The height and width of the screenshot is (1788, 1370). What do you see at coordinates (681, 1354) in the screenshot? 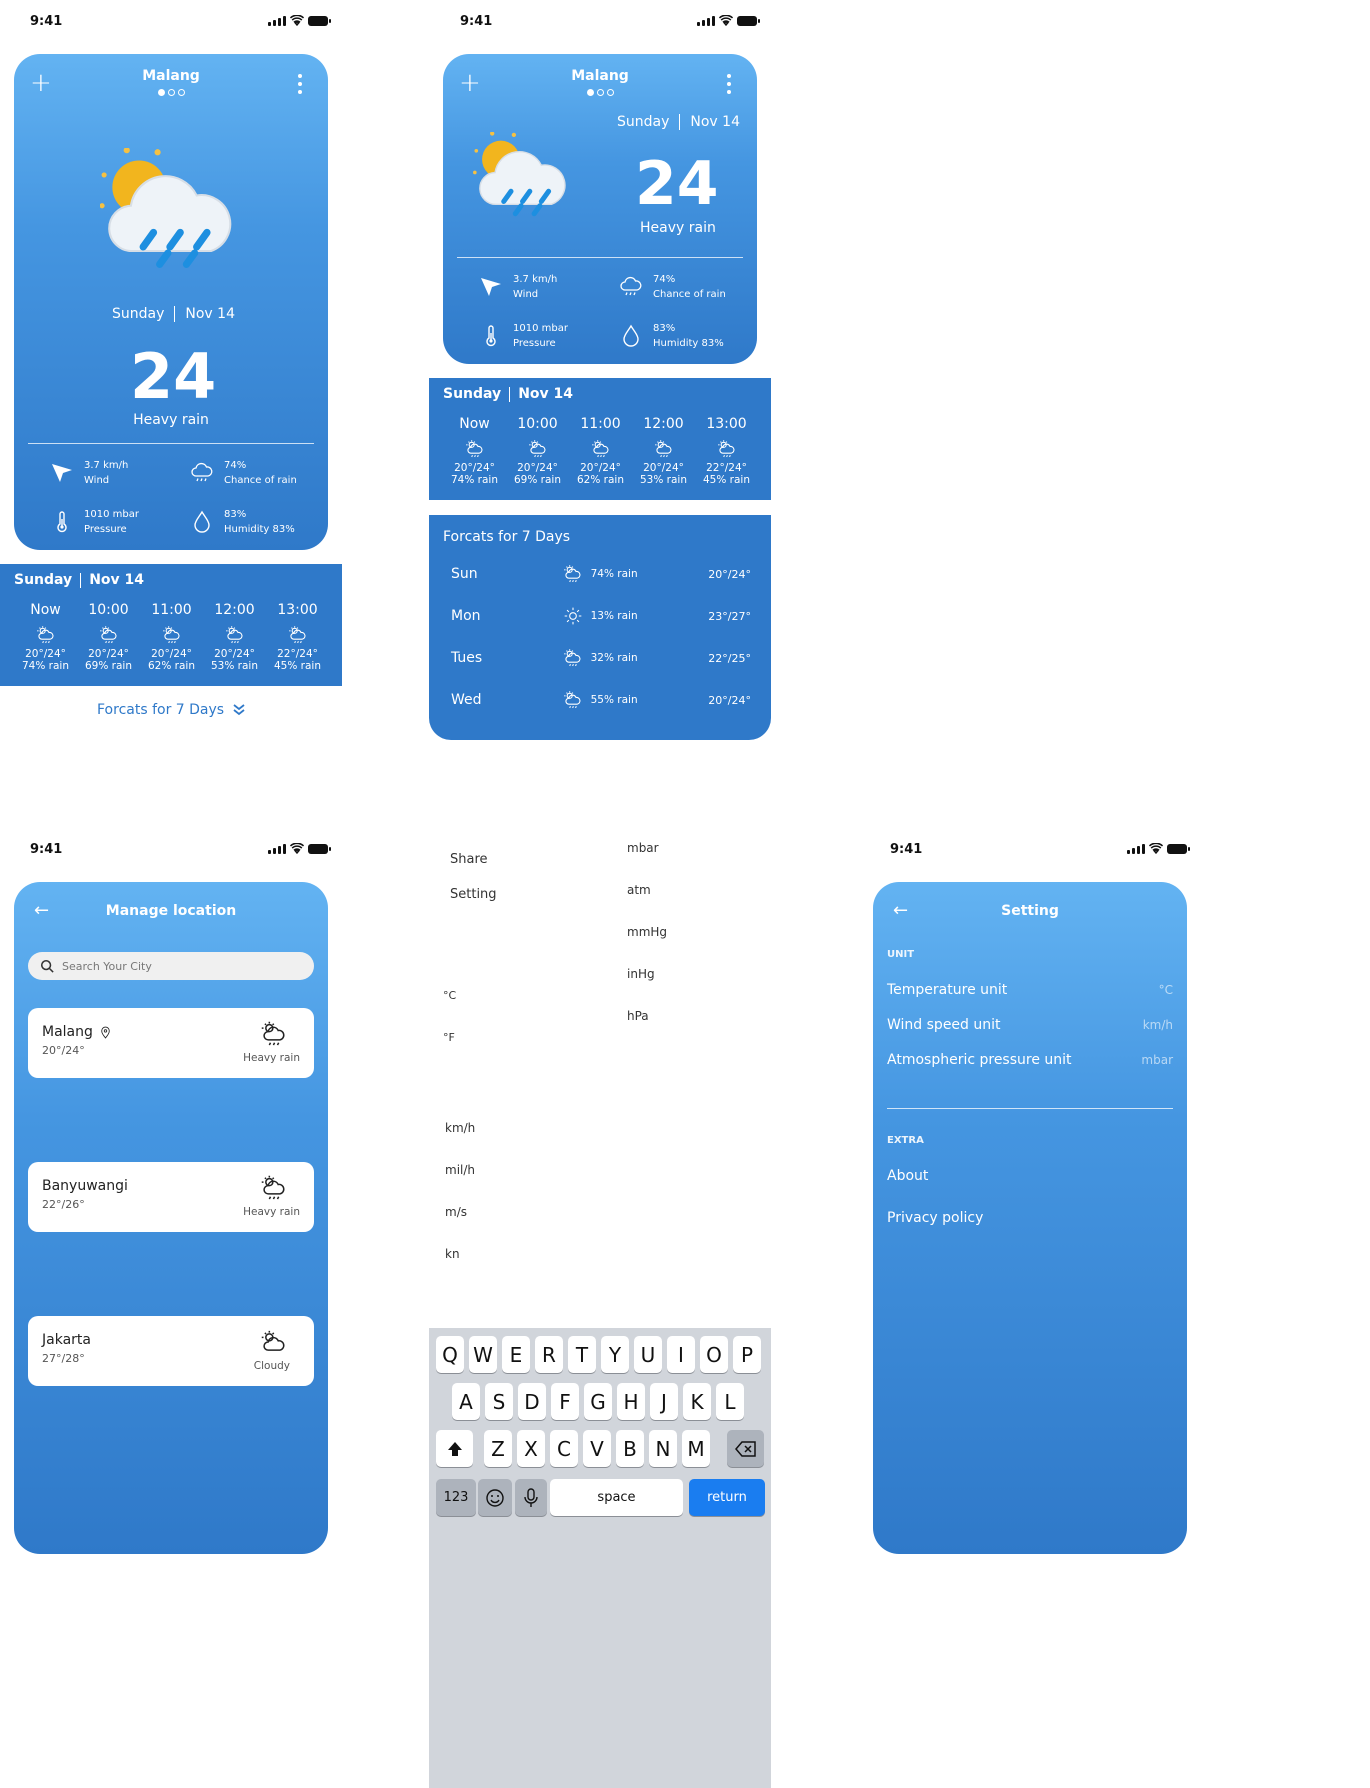
I see `key-i: I` at bounding box center [681, 1354].